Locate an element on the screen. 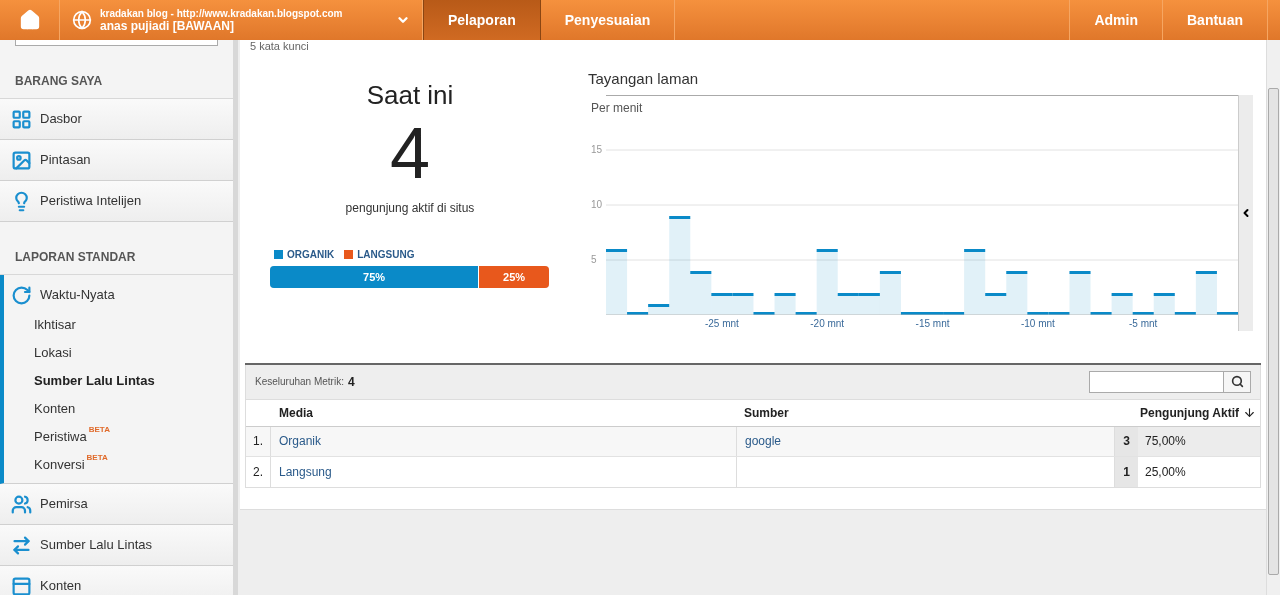 This screenshot has height=595, width=1280. x-tick-label: -10 mnt is located at coordinates (1037, 323).